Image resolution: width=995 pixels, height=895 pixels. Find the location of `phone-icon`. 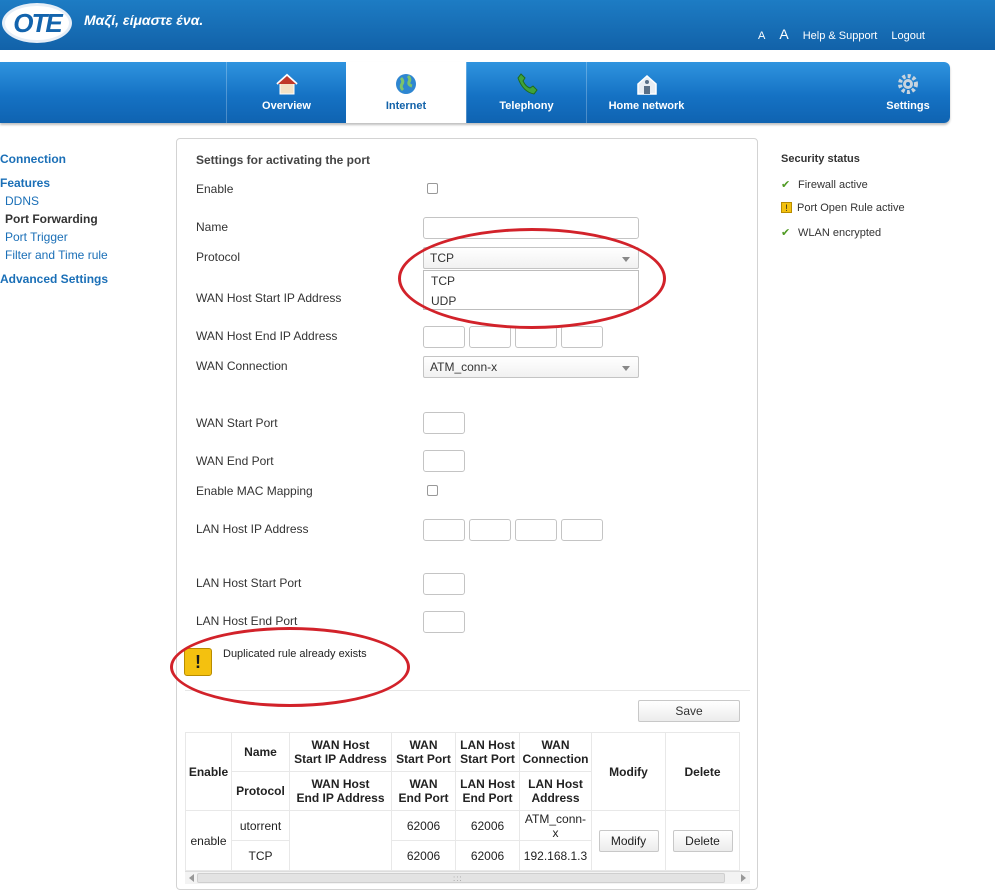

phone-icon is located at coordinates (527, 84).